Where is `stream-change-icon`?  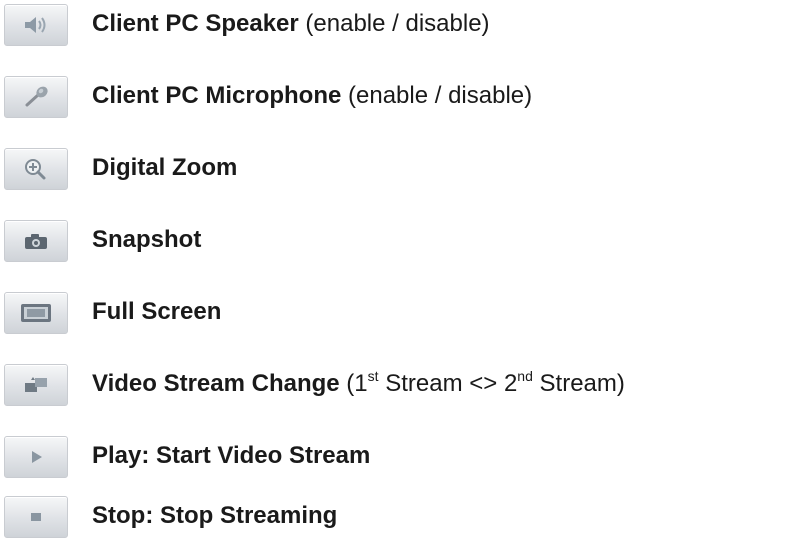
stream-change-icon is located at coordinates (36, 384).